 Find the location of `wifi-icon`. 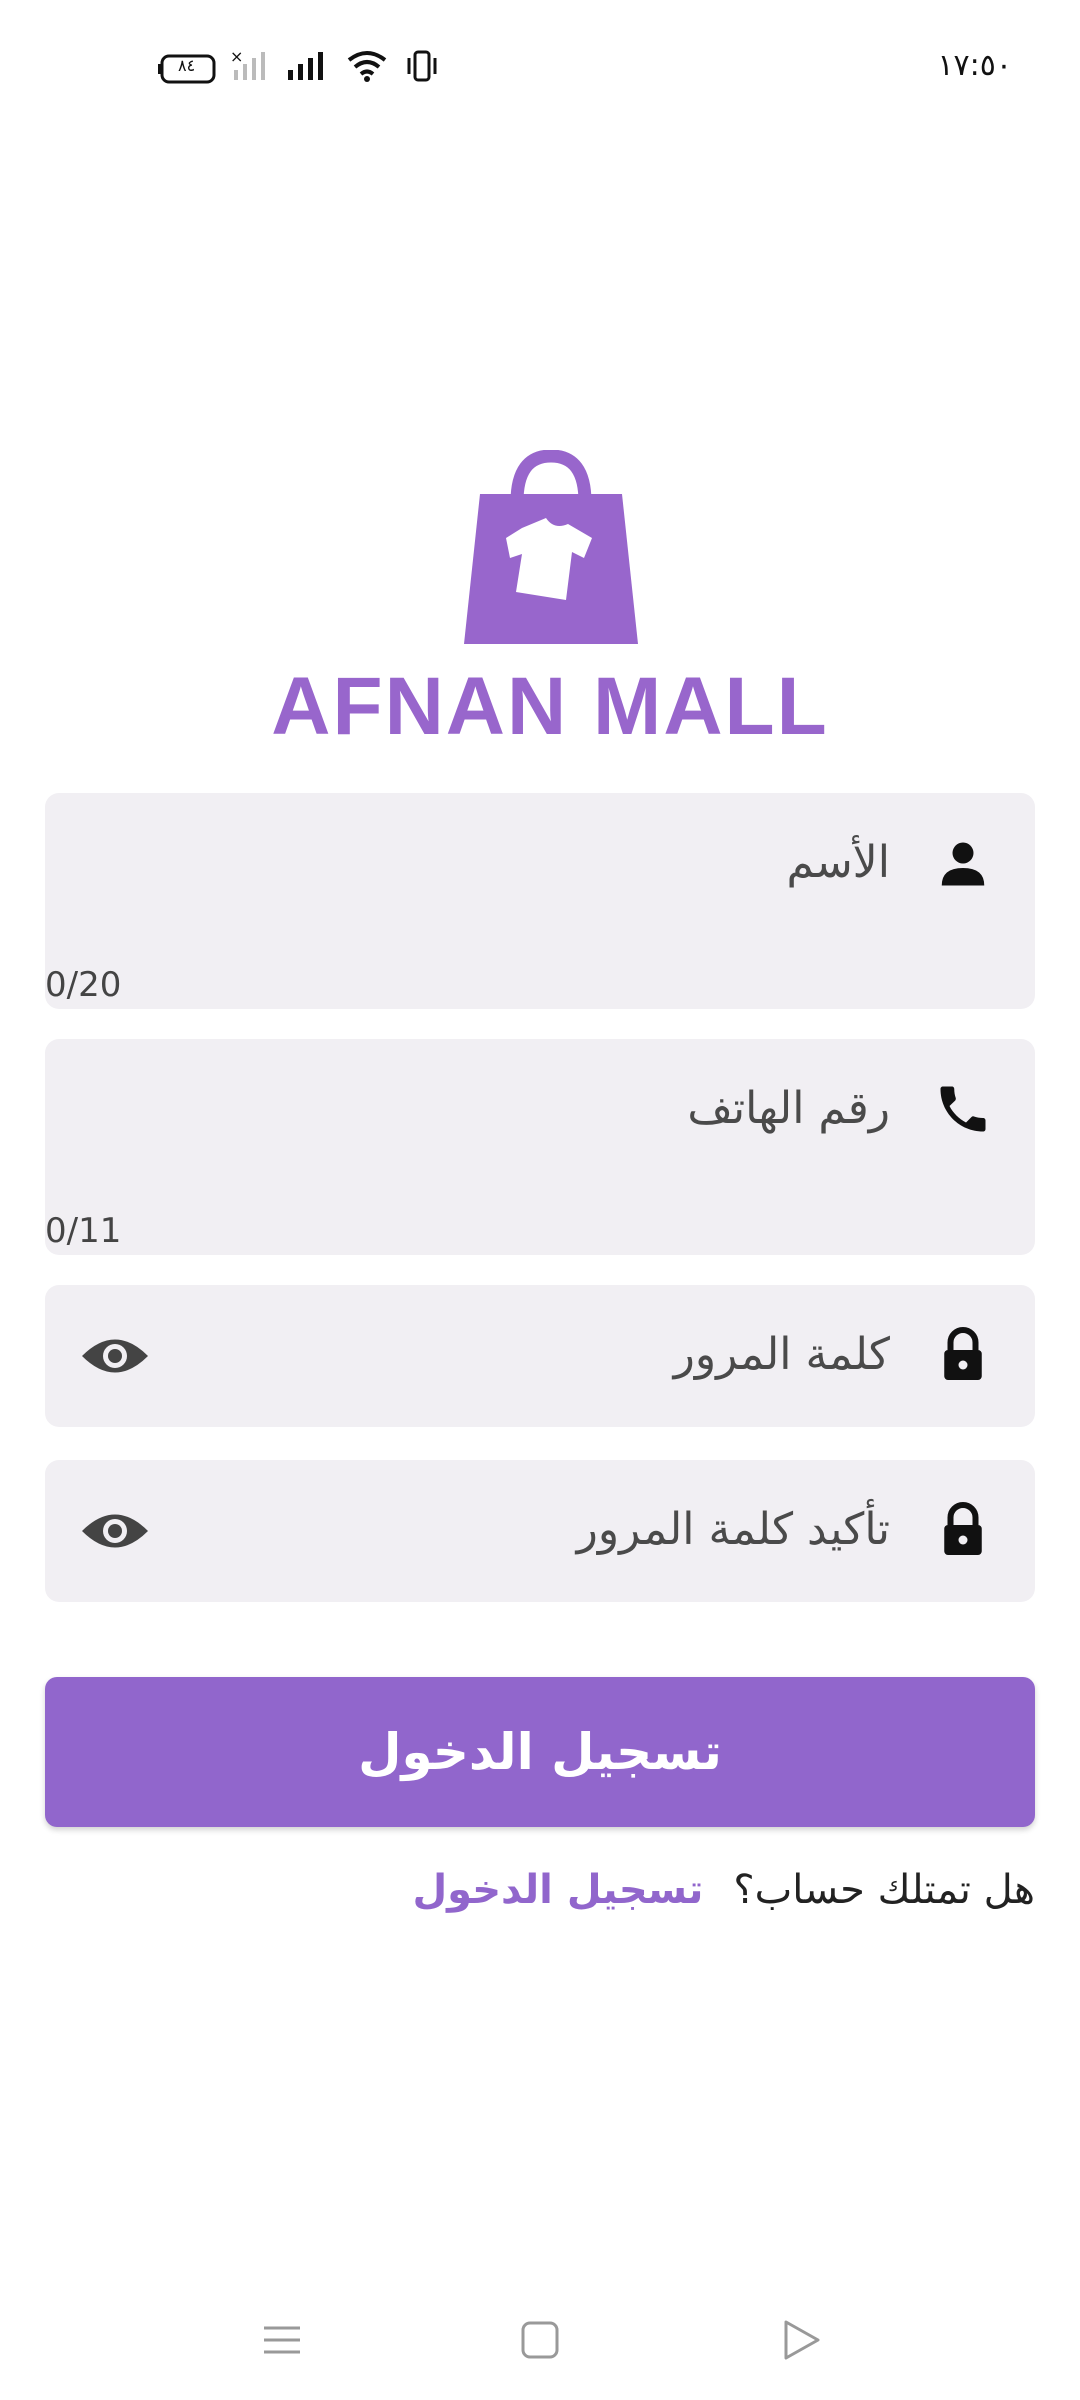

wifi-icon is located at coordinates (367, 68).